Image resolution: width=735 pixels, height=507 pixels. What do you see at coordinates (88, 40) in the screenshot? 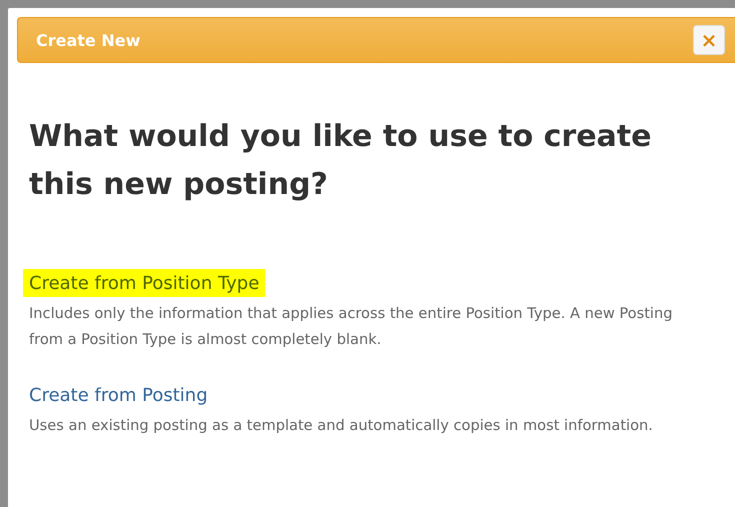
I see `dialog-title: Create New` at bounding box center [88, 40].